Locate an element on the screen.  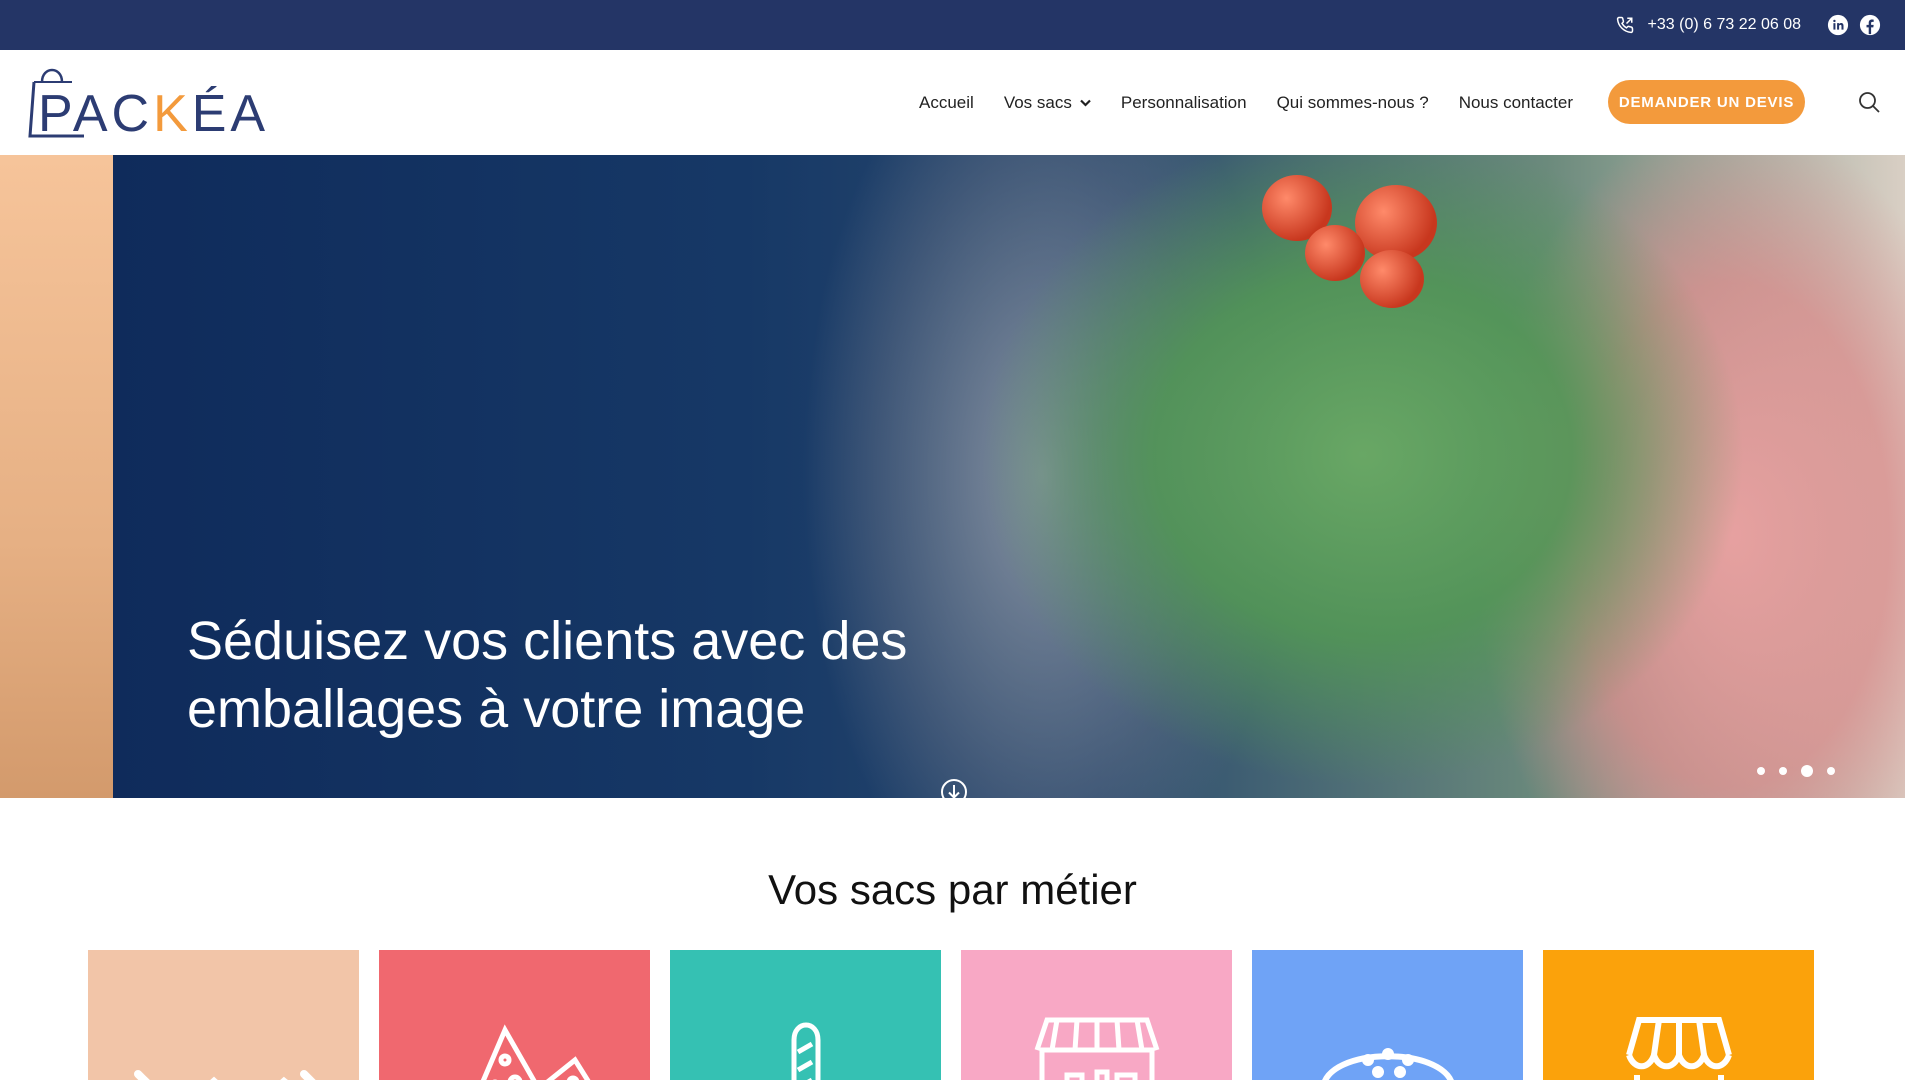
card-bakery is located at coordinates (805, 1015).